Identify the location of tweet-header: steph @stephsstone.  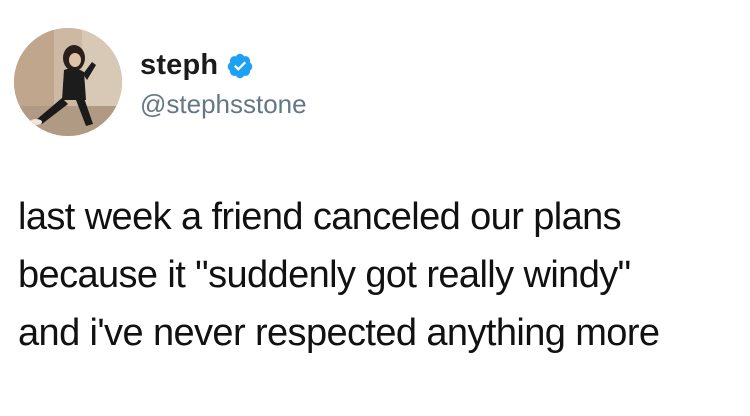
(160, 82).